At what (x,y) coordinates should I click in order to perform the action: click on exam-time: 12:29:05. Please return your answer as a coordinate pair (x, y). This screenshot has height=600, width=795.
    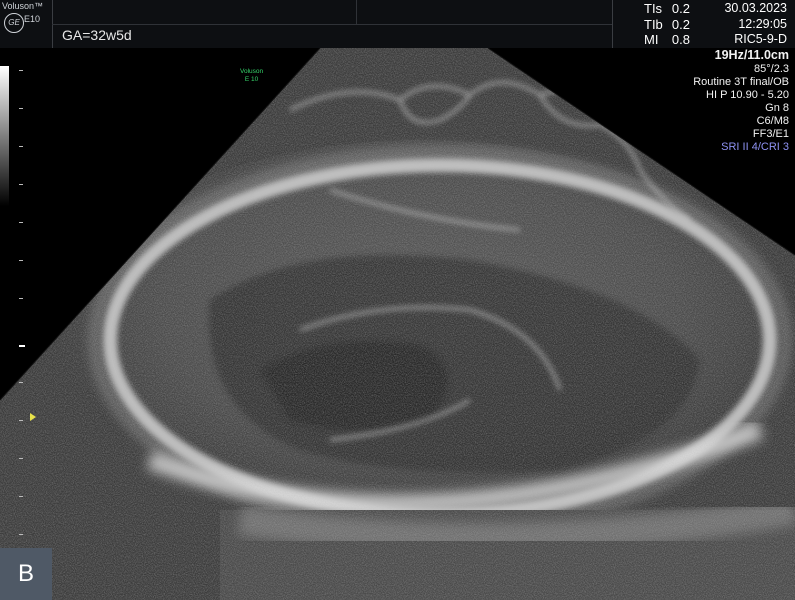
    Looking at the image, I should click on (762, 23).